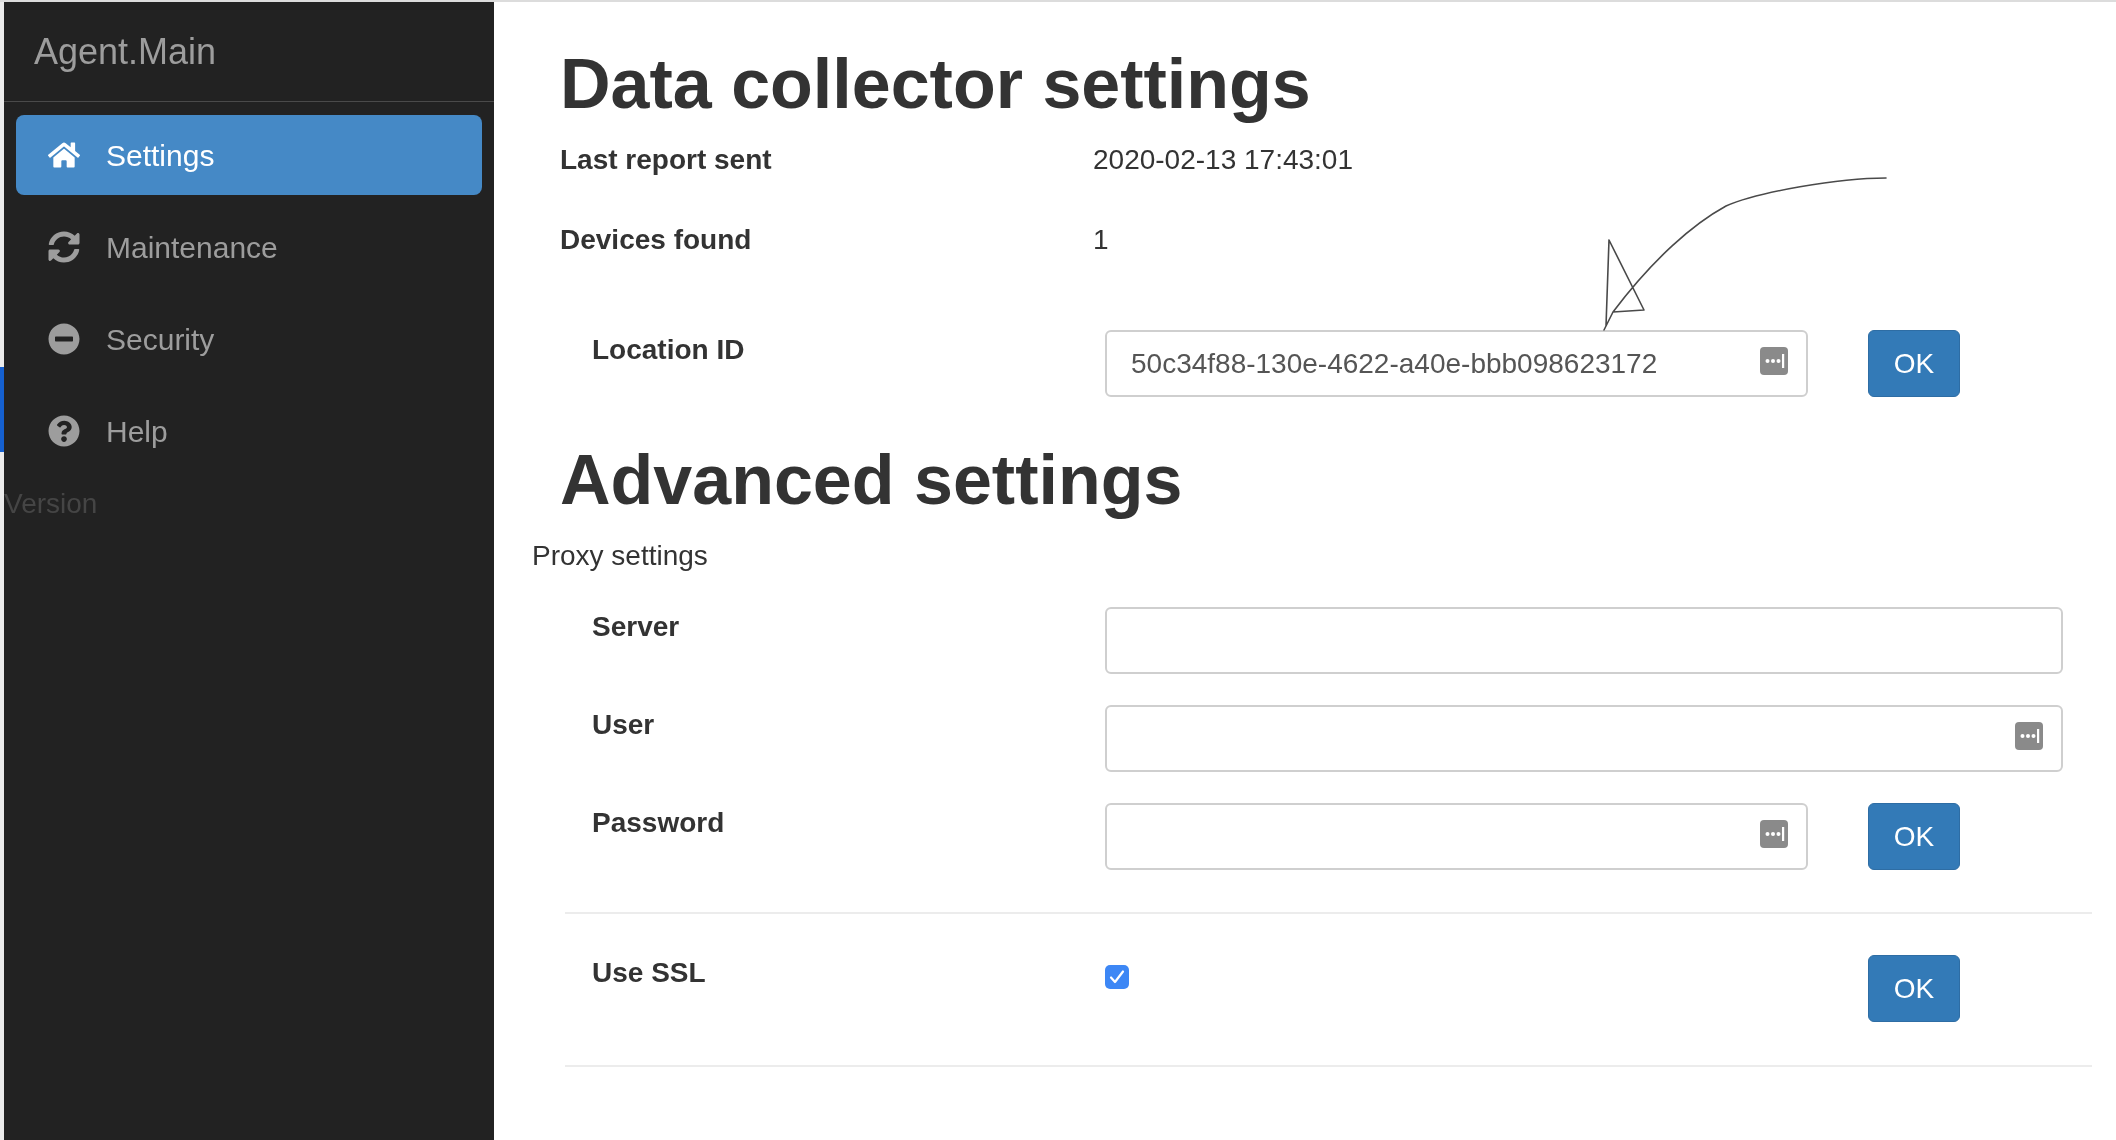  Describe the element at coordinates (1223, 160) in the screenshot. I see `info-value: 2020-02-13 17:43:01` at that location.